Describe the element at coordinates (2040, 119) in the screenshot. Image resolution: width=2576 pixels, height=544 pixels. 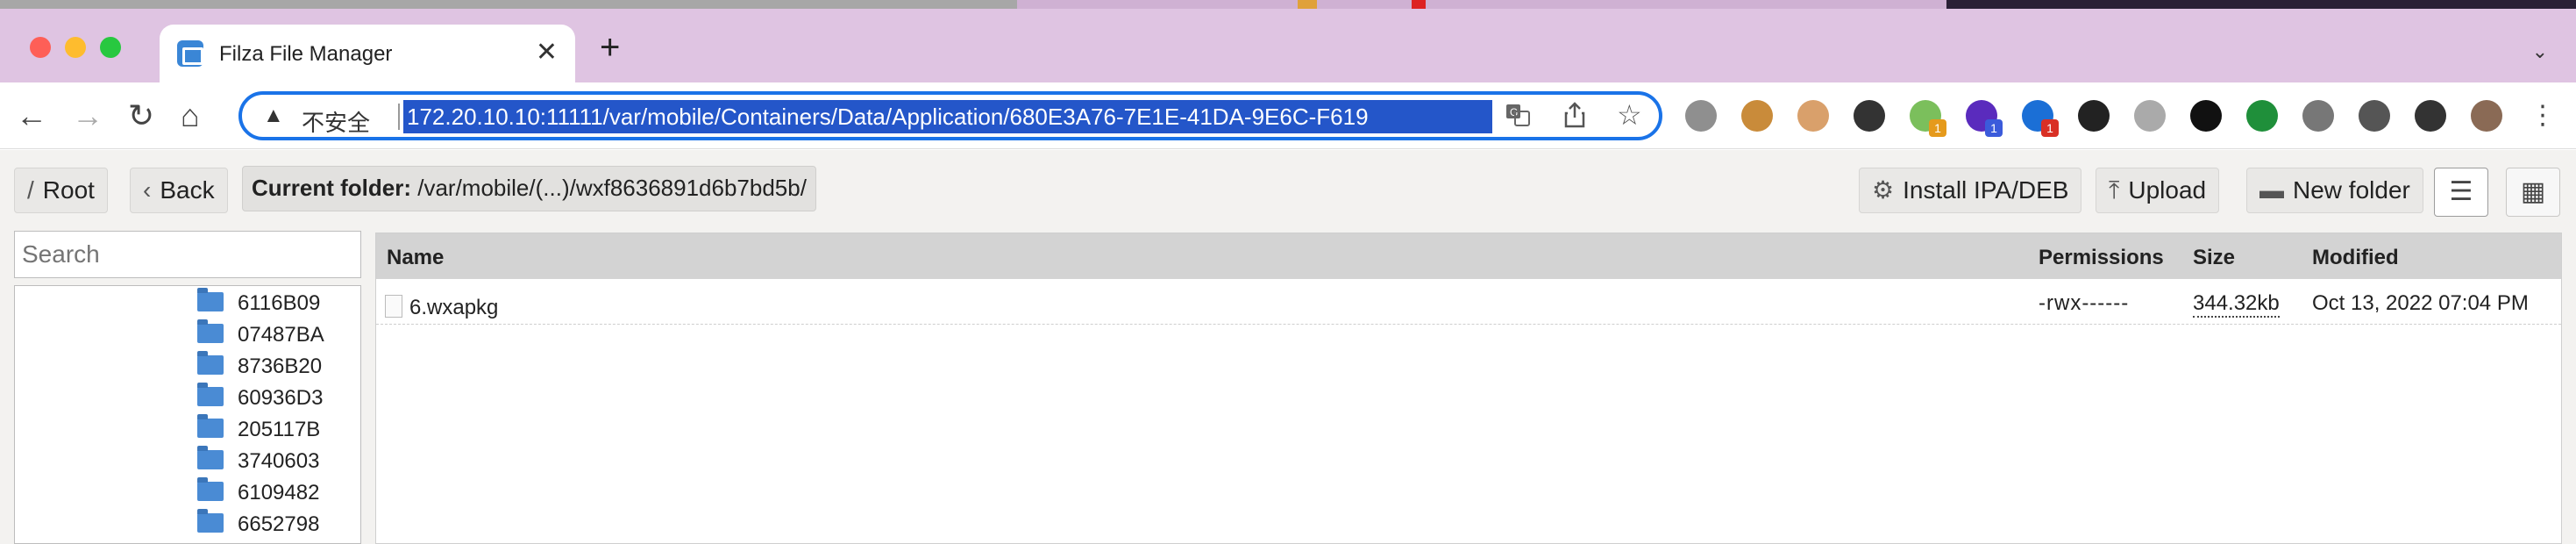
I see `globe-icon: 1` at that location.